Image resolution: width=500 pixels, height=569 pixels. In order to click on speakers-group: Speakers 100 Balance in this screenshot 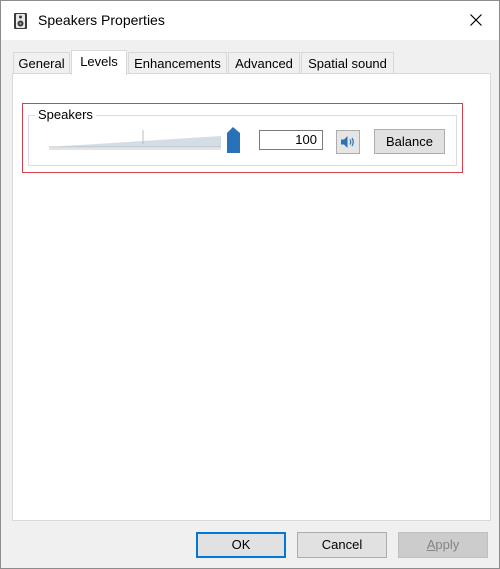, I will do `click(242, 136)`.